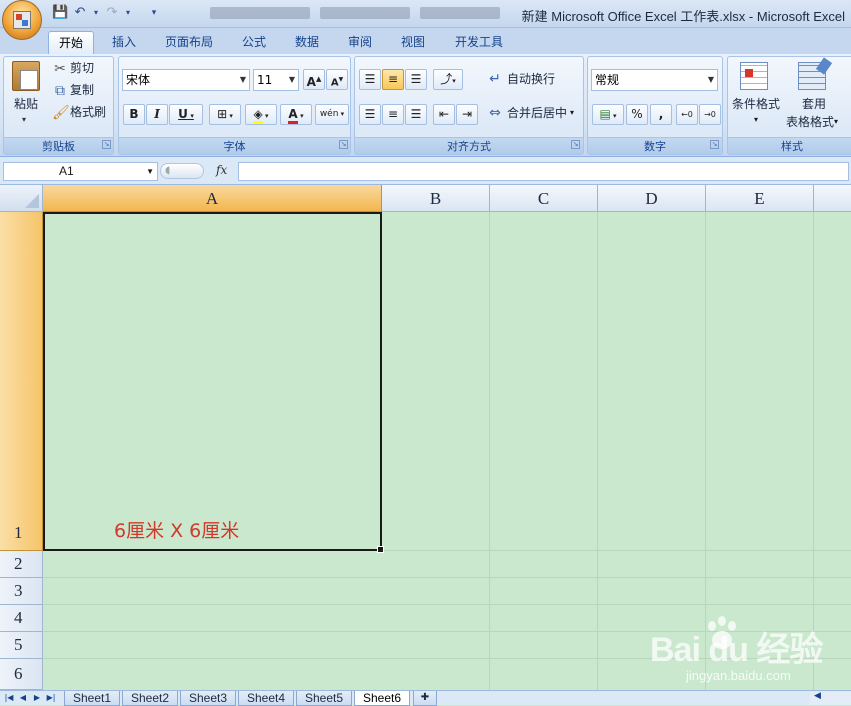 This screenshot has height=706, width=851. Describe the element at coordinates (467, 114) in the screenshot. I see `increase-indent-button: ⇥` at that location.